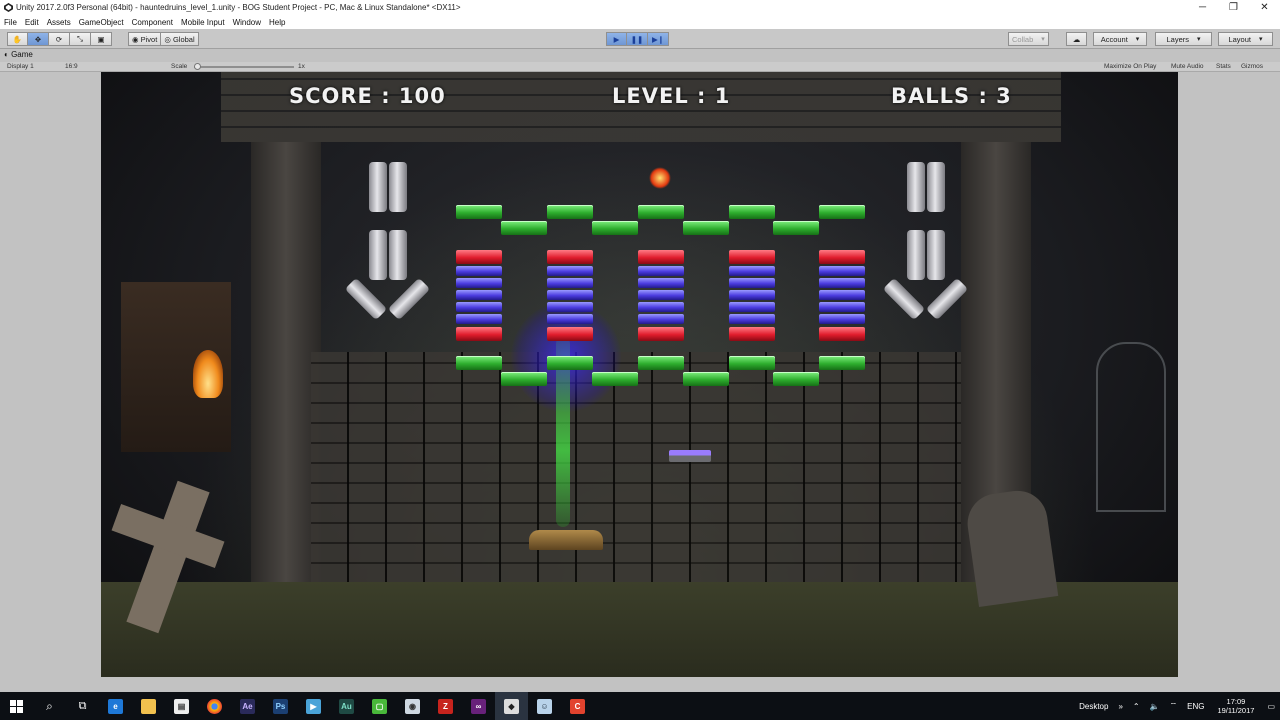 The width and height of the screenshot is (1280, 720). Describe the element at coordinates (1252, 66) in the screenshot. I see `gizmos-dropdown: Gizmos` at that location.